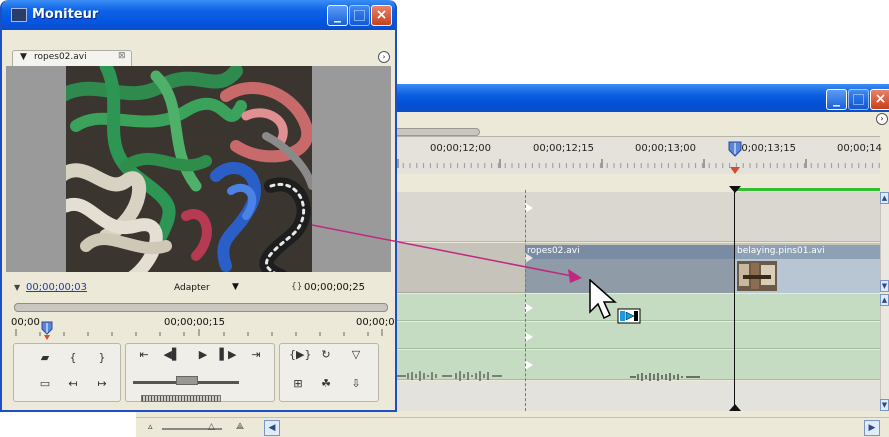 The width and height of the screenshot is (889, 437). I want to click on insert-drag-cursor-icon, so click(615, 301).